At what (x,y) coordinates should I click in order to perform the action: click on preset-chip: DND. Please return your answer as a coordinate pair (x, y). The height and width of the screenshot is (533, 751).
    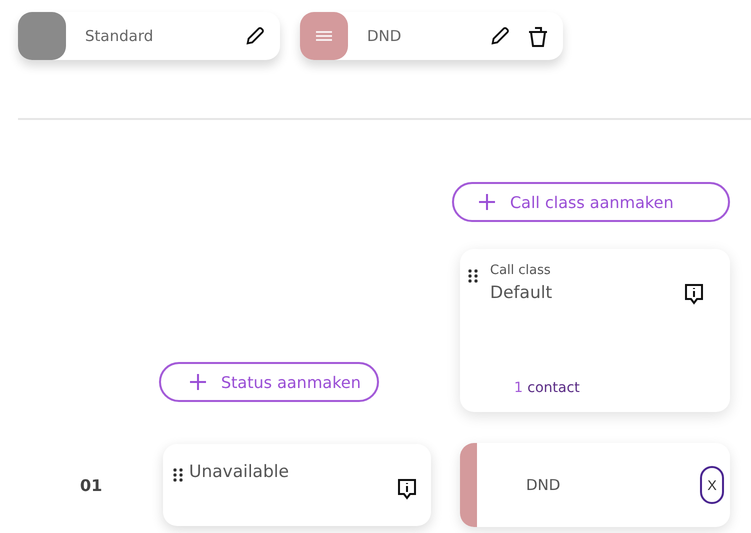
    Looking at the image, I should click on (431, 36).